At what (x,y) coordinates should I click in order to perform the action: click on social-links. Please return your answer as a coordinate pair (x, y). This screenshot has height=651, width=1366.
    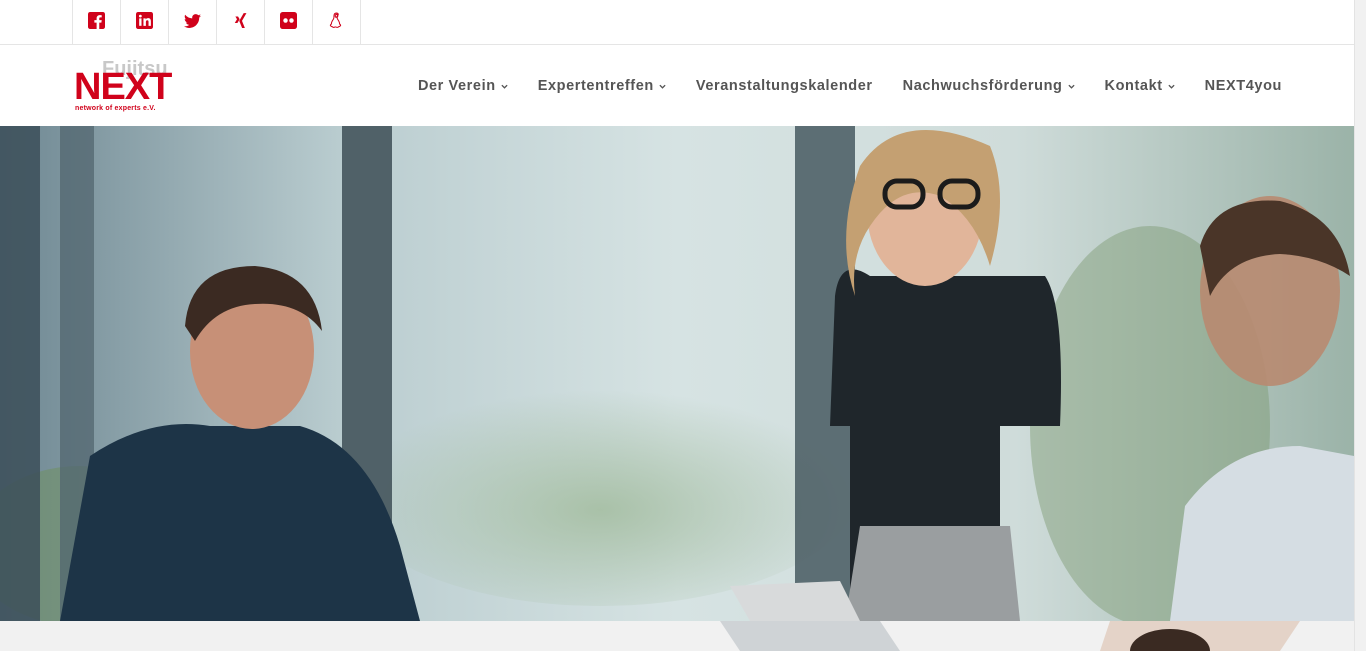
    Looking at the image, I should click on (216, 22).